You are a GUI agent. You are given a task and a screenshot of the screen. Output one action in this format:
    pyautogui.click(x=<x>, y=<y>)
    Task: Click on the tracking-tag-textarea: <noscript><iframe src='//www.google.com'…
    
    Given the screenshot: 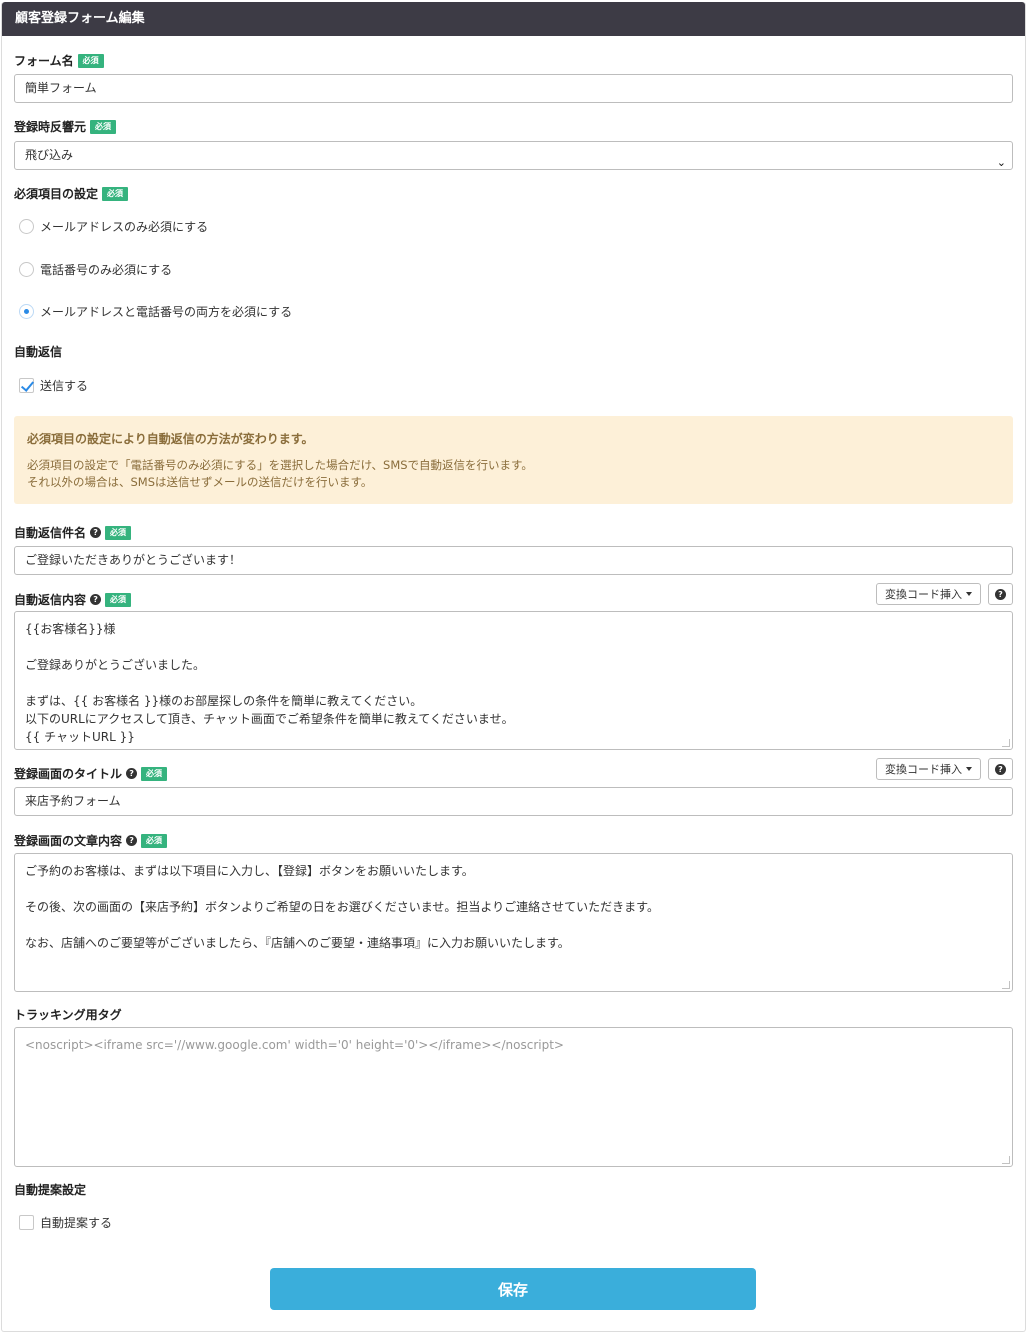 What is the action you would take?
    pyautogui.click(x=513, y=1097)
    